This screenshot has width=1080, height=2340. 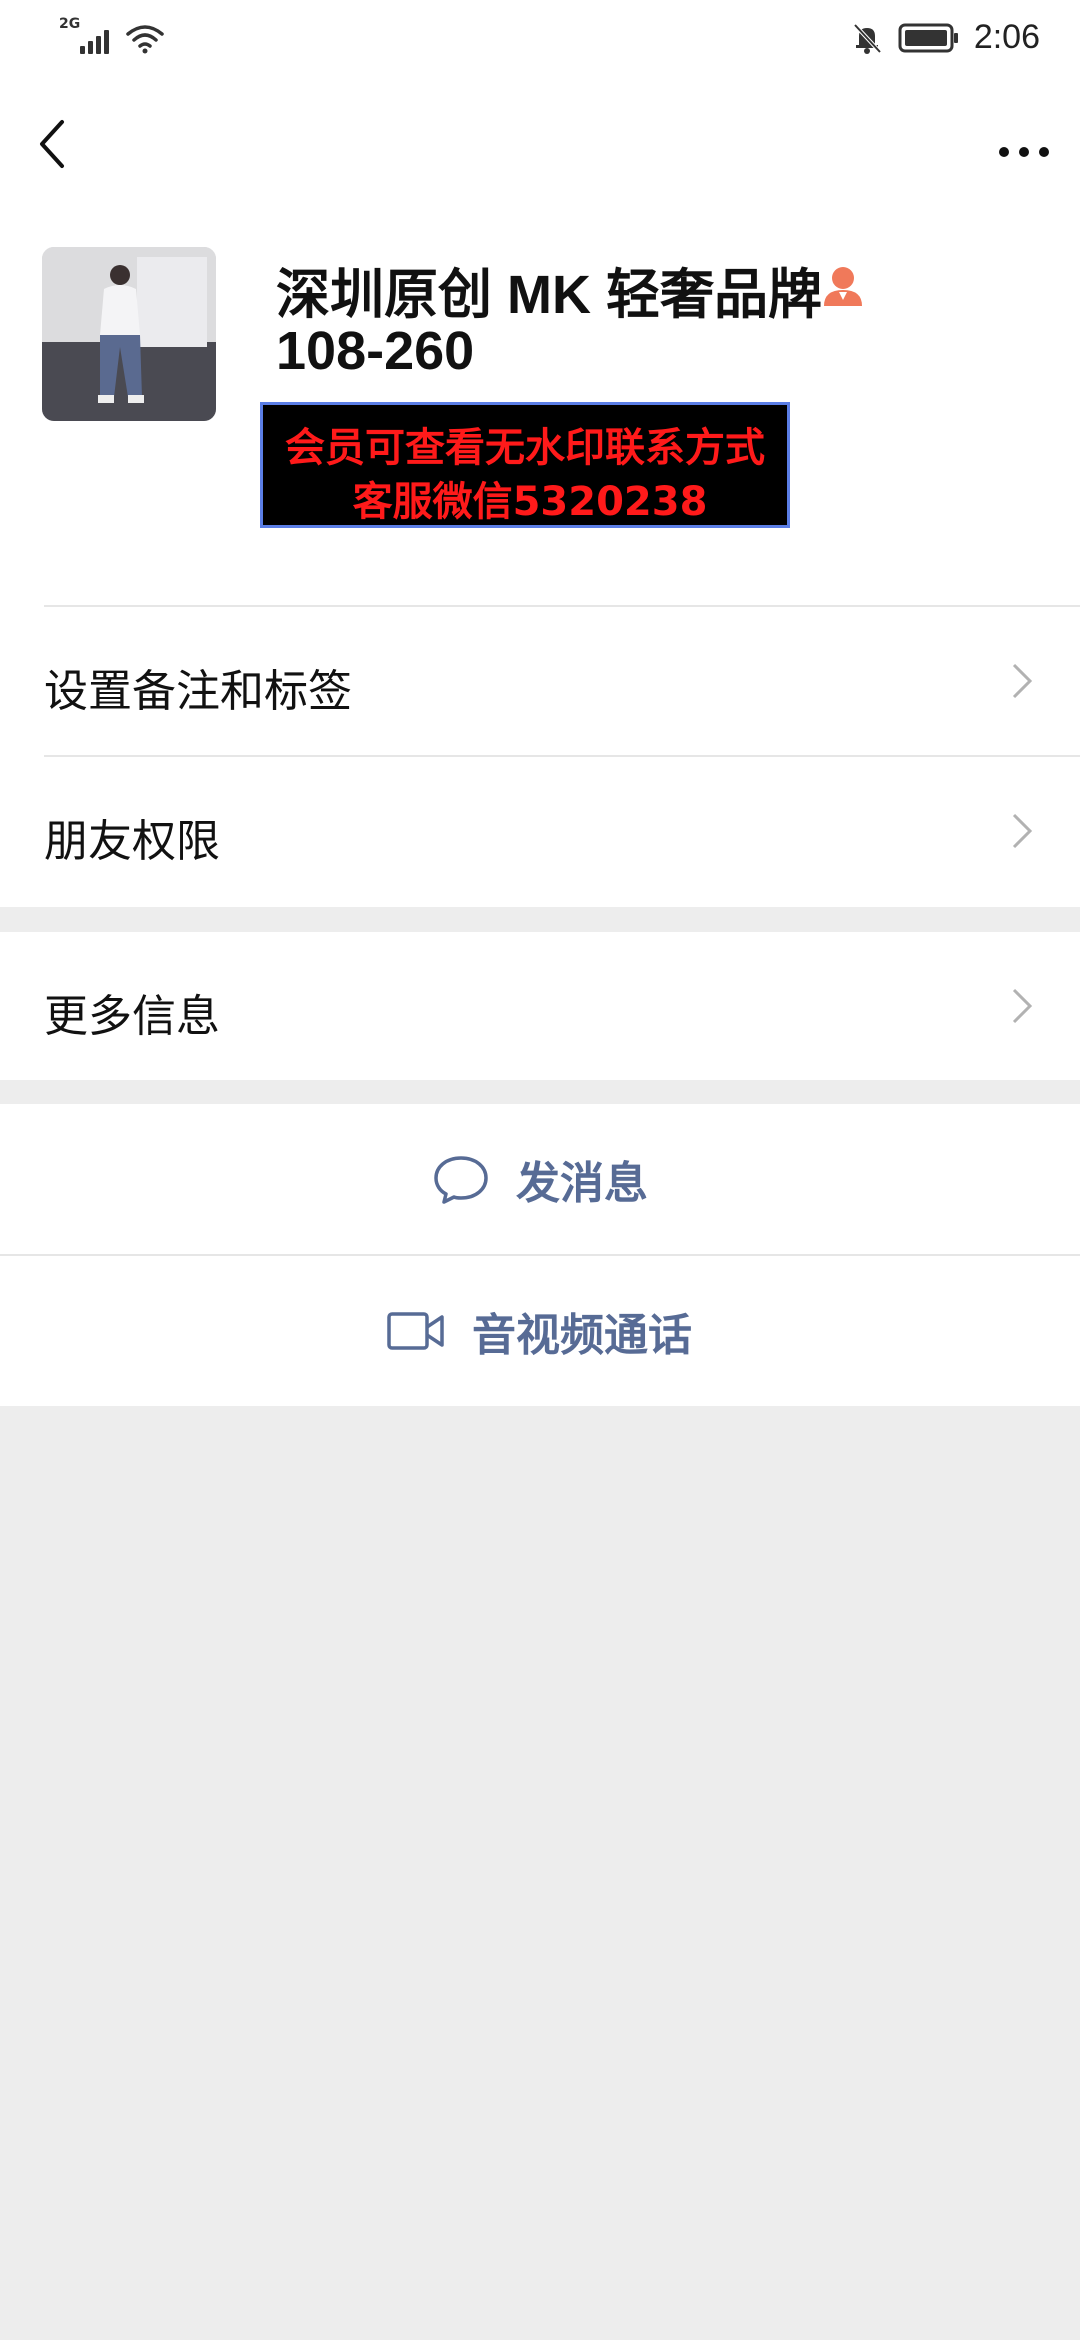 I want to click on bell-muted-icon, so click(x=867, y=38).